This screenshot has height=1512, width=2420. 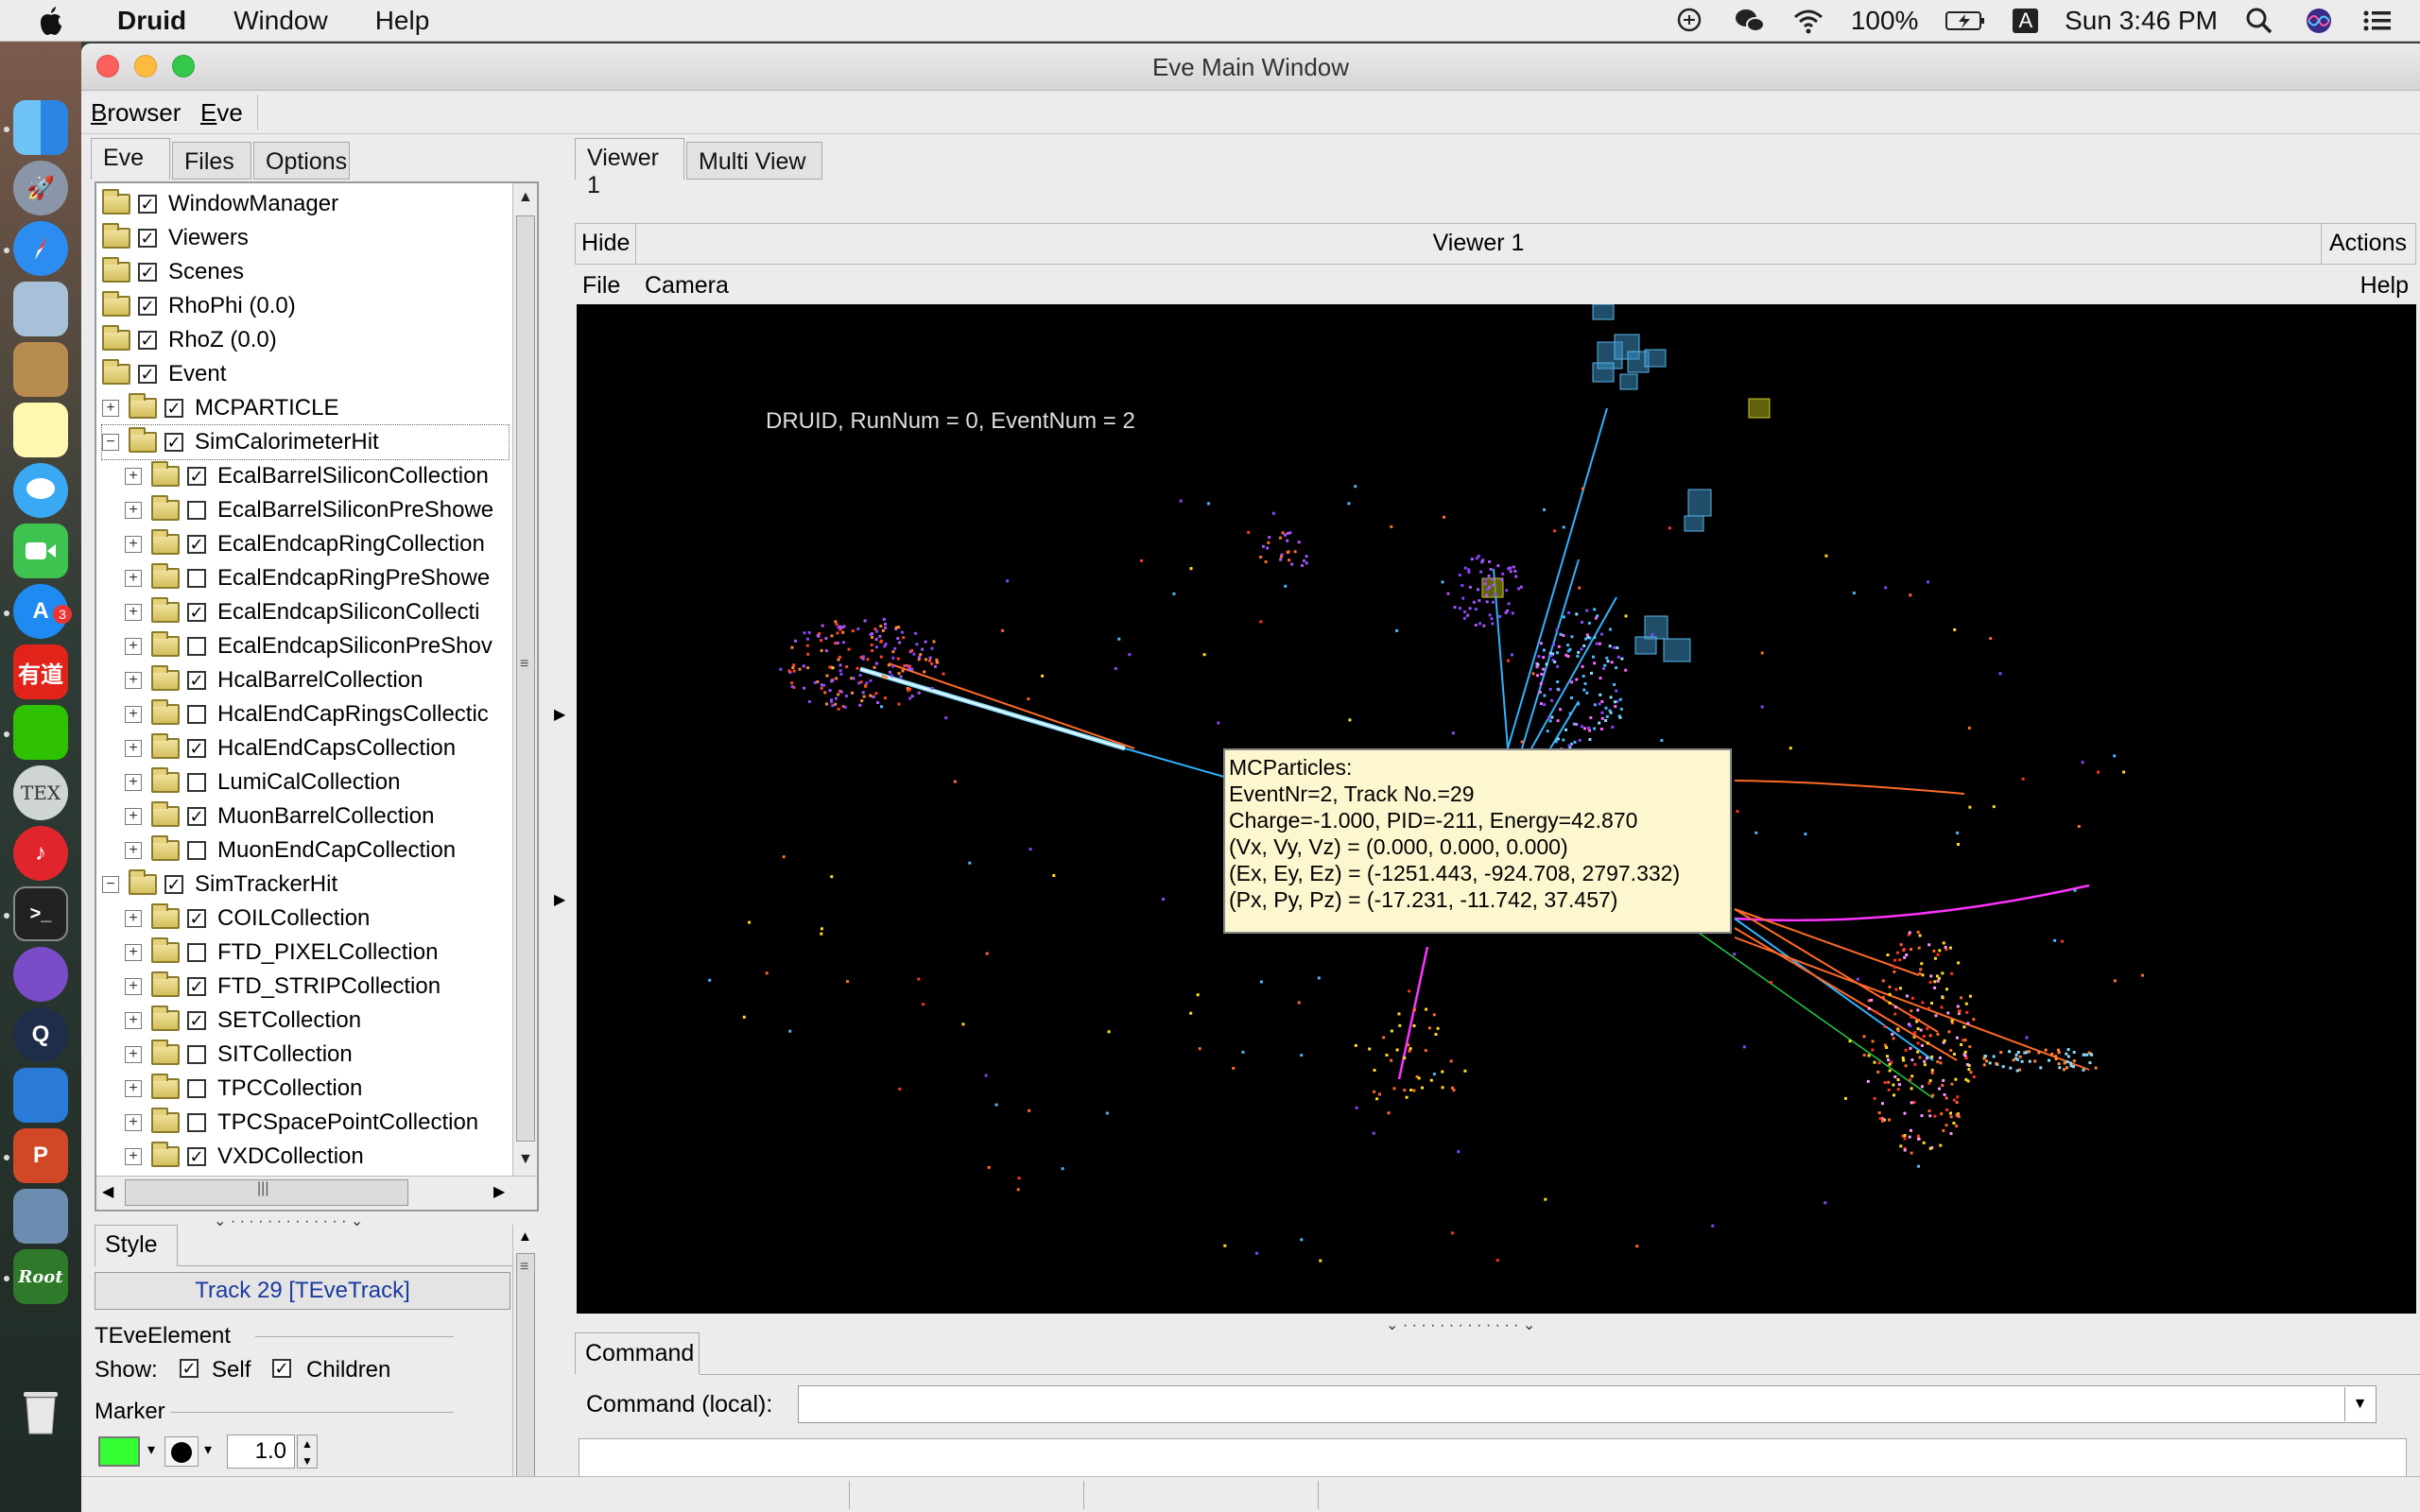 I want to click on battery-icon, so click(x=1965, y=21).